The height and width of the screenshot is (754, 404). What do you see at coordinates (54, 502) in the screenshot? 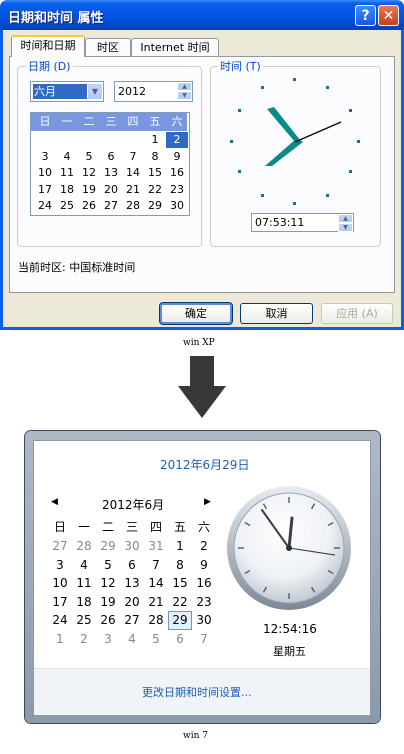
I see `prev-month-icon: ◀` at bounding box center [54, 502].